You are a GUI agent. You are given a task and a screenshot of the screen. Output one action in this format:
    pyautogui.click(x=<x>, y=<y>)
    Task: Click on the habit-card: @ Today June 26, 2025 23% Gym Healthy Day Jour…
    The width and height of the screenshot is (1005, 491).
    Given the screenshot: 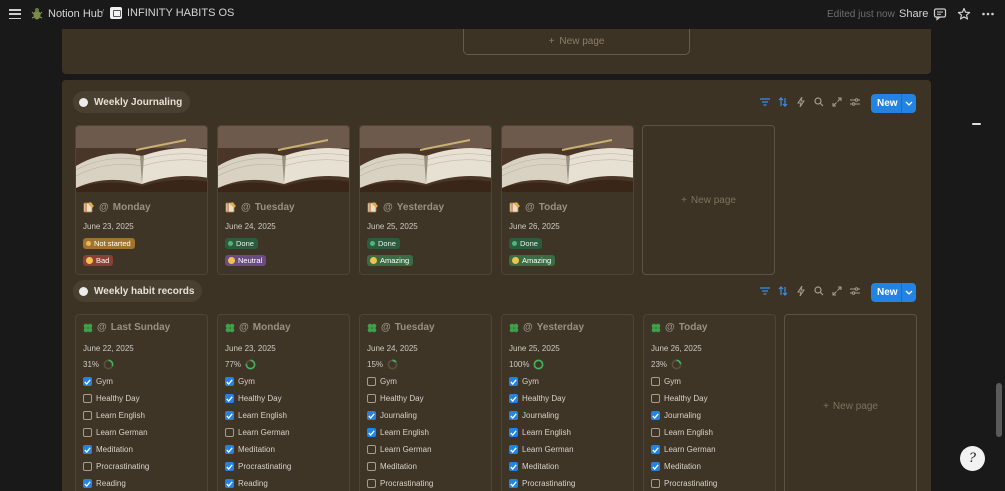 What is the action you would take?
    pyautogui.click(x=709, y=402)
    